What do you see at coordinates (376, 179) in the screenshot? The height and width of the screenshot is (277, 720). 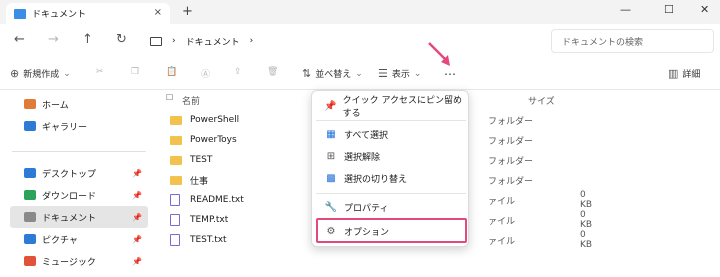 I see `menu-item-label: 選択の切り替え` at bounding box center [376, 179].